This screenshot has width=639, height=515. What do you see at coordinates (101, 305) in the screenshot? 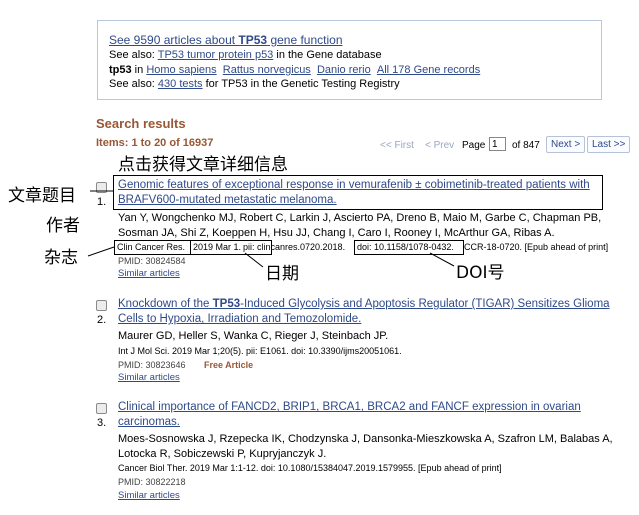
I see `article-2-checkbox` at bounding box center [101, 305].